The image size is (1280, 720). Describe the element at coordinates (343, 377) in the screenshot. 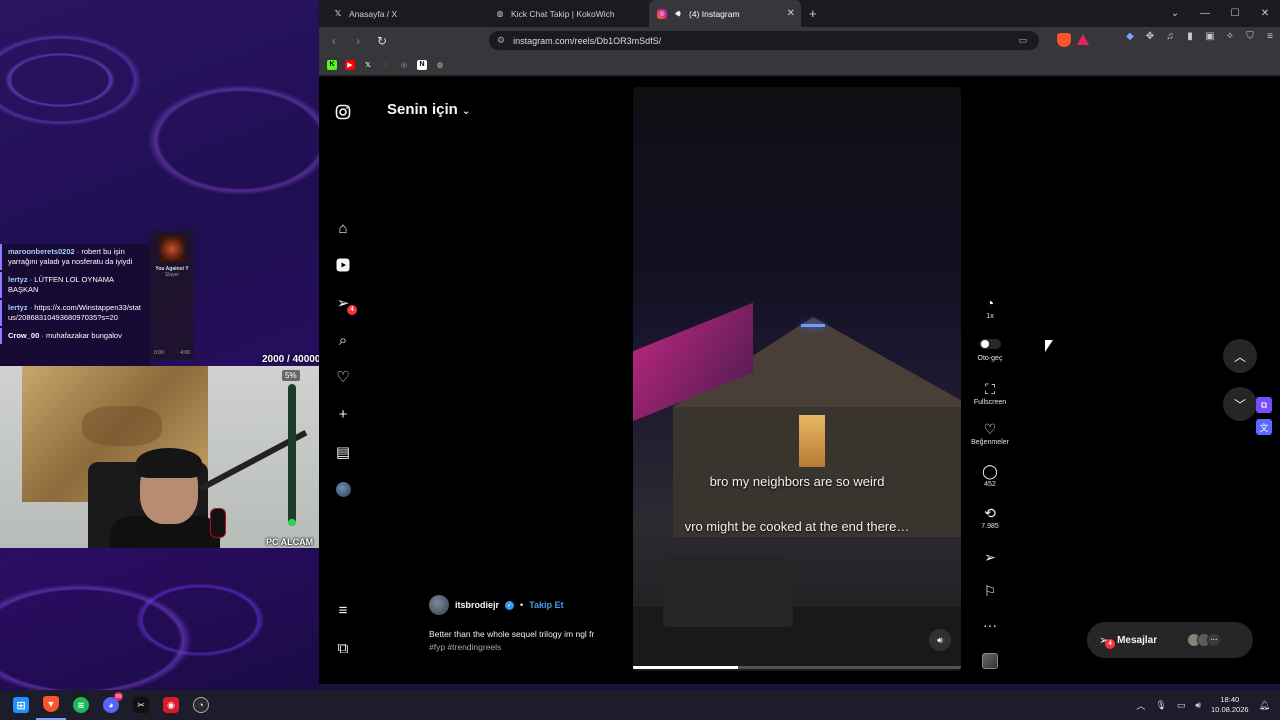

I see `notifications-heart-icon: ♡` at that location.